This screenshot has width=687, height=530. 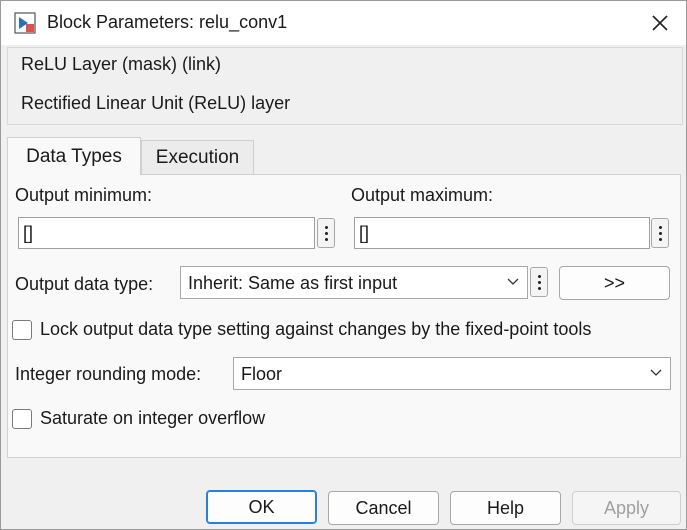 I want to click on window-title: Block Parameters: relu_conv1, so click(x=167, y=22).